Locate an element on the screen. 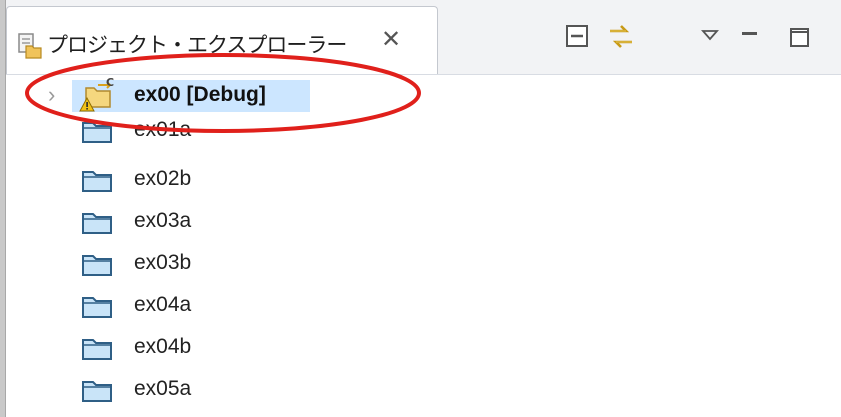  tree-item-ex03b: ex03b is located at coordinates (423, 263).